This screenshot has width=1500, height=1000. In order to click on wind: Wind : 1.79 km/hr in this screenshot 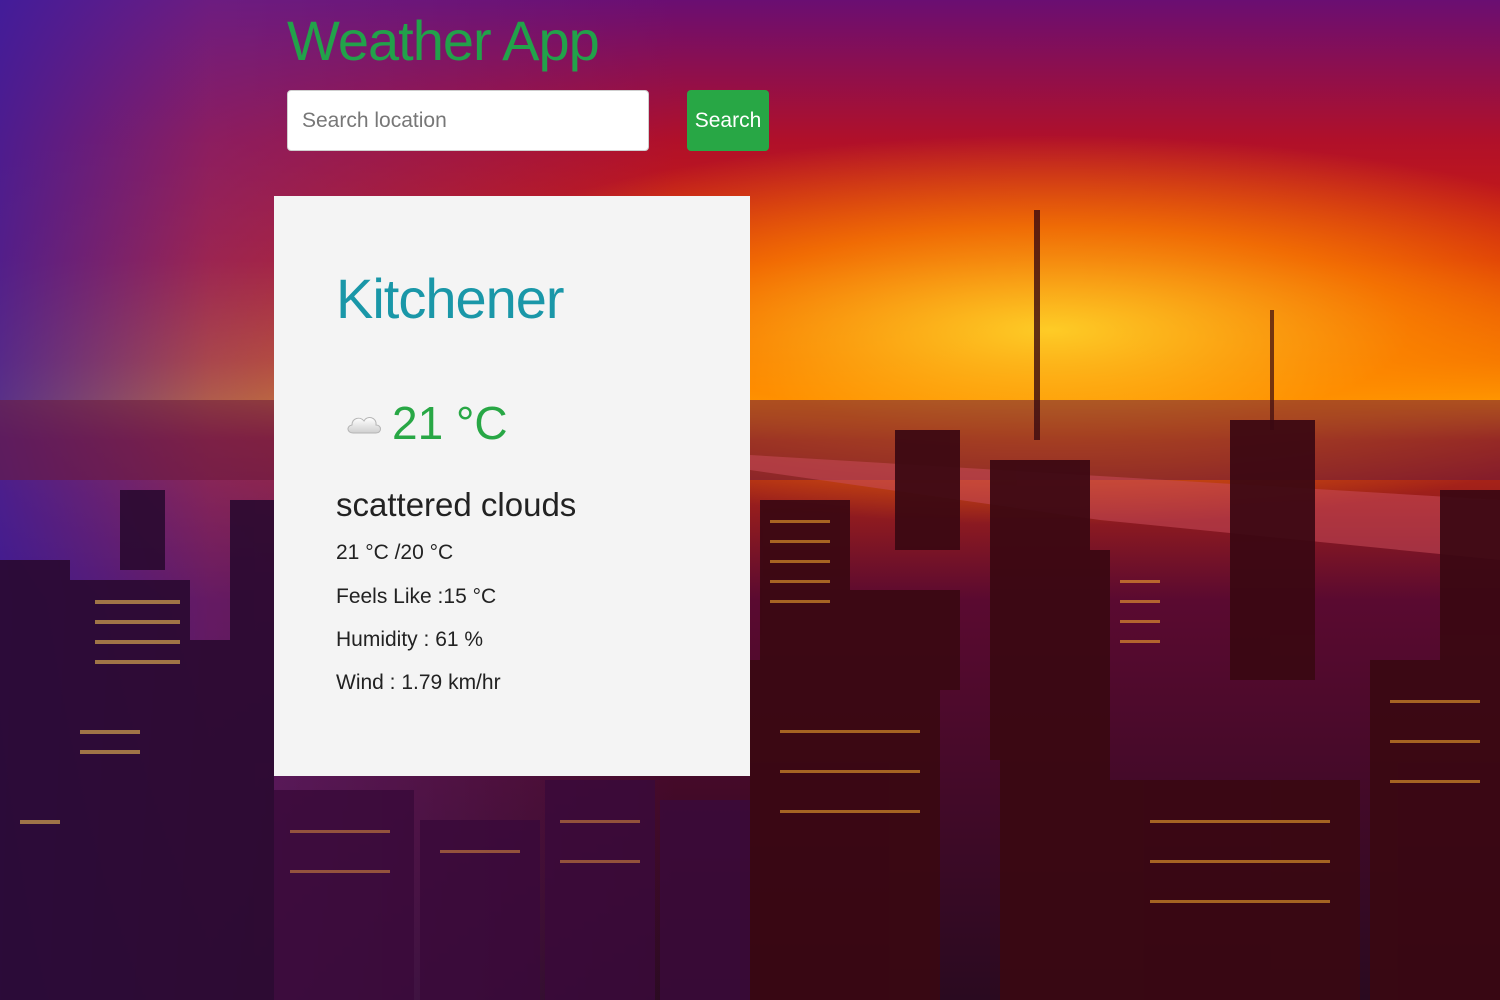, I will do `click(418, 683)`.